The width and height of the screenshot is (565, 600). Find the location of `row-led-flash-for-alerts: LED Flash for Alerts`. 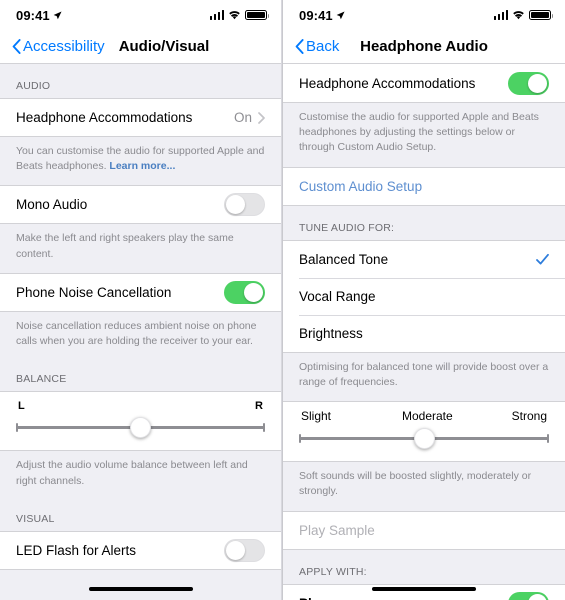

row-led-flash-for-alerts: LED Flash for Alerts is located at coordinates (140, 550).